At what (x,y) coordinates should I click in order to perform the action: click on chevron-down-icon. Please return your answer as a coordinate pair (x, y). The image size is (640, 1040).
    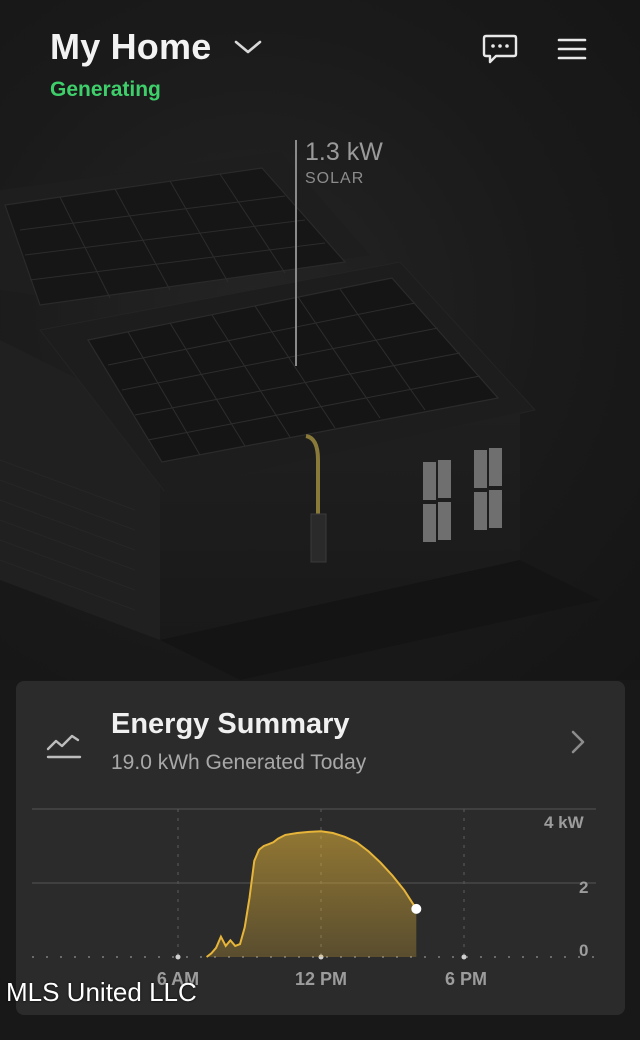
    Looking at the image, I should click on (248, 47).